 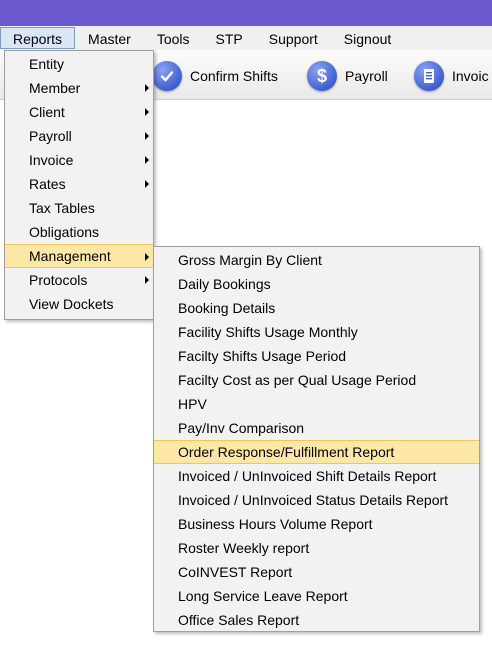 What do you see at coordinates (316, 404) in the screenshot?
I see `menu-item-hpv: HPV` at bounding box center [316, 404].